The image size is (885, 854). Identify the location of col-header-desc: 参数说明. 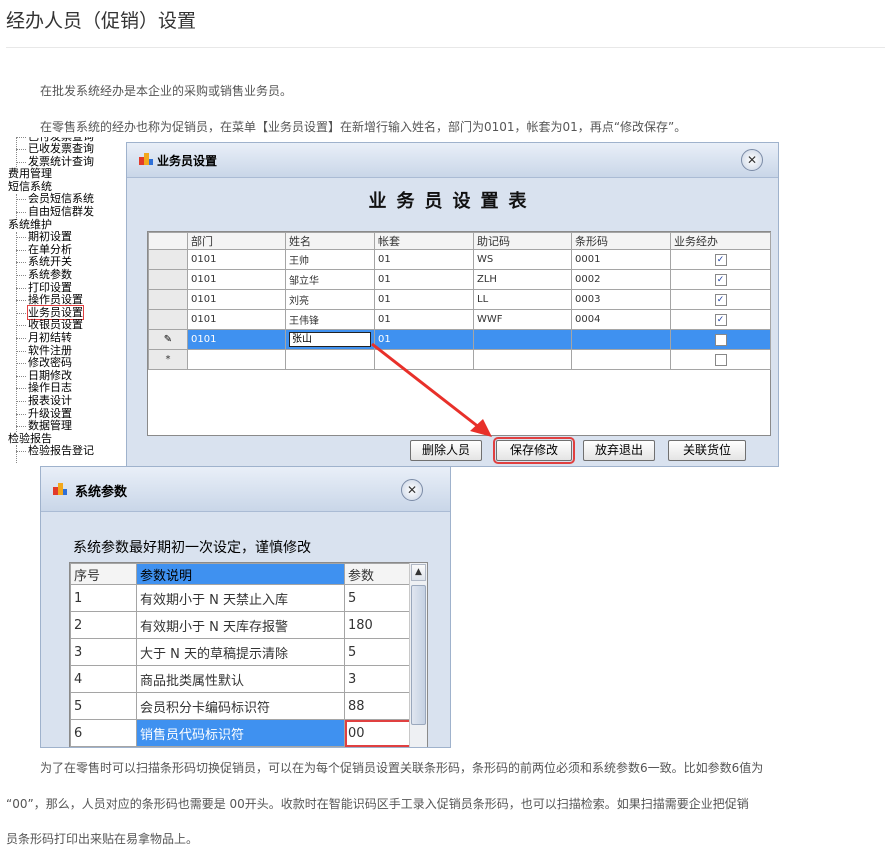
(240, 574).